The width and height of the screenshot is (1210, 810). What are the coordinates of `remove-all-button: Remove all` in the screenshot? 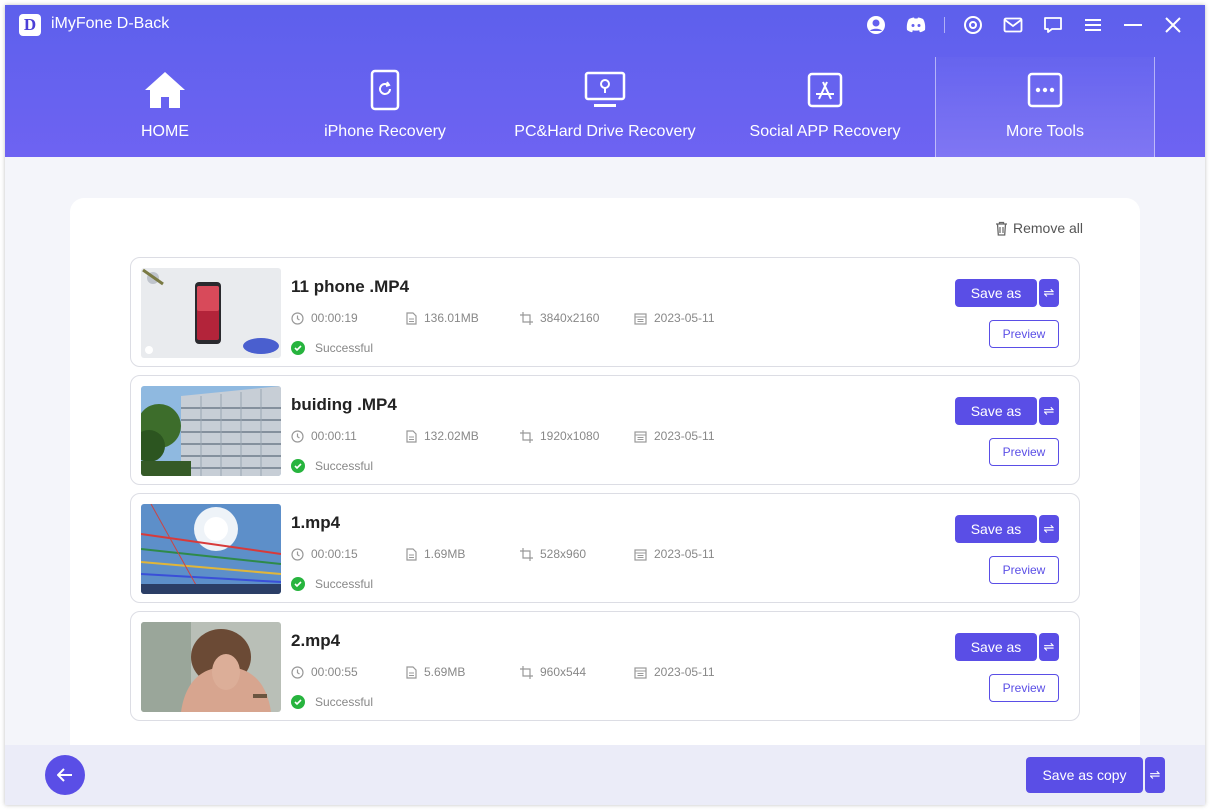 It's located at (1039, 228).